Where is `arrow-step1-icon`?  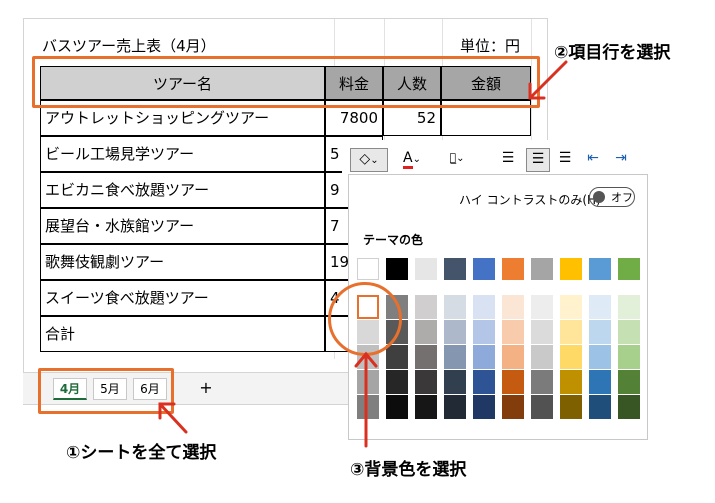 arrow-step1-icon is located at coordinates (173, 418).